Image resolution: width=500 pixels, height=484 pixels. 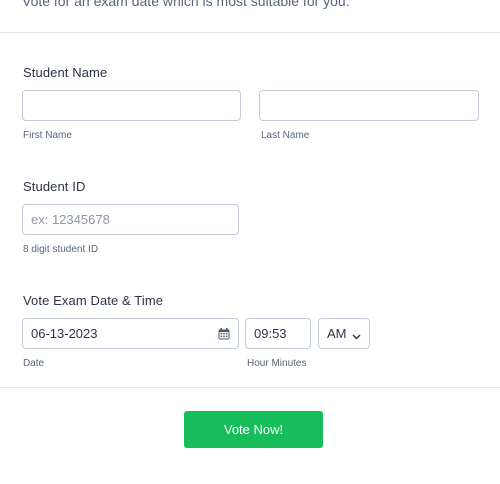 I want to click on time-sublabel: Hour Minutes, so click(x=277, y=363).